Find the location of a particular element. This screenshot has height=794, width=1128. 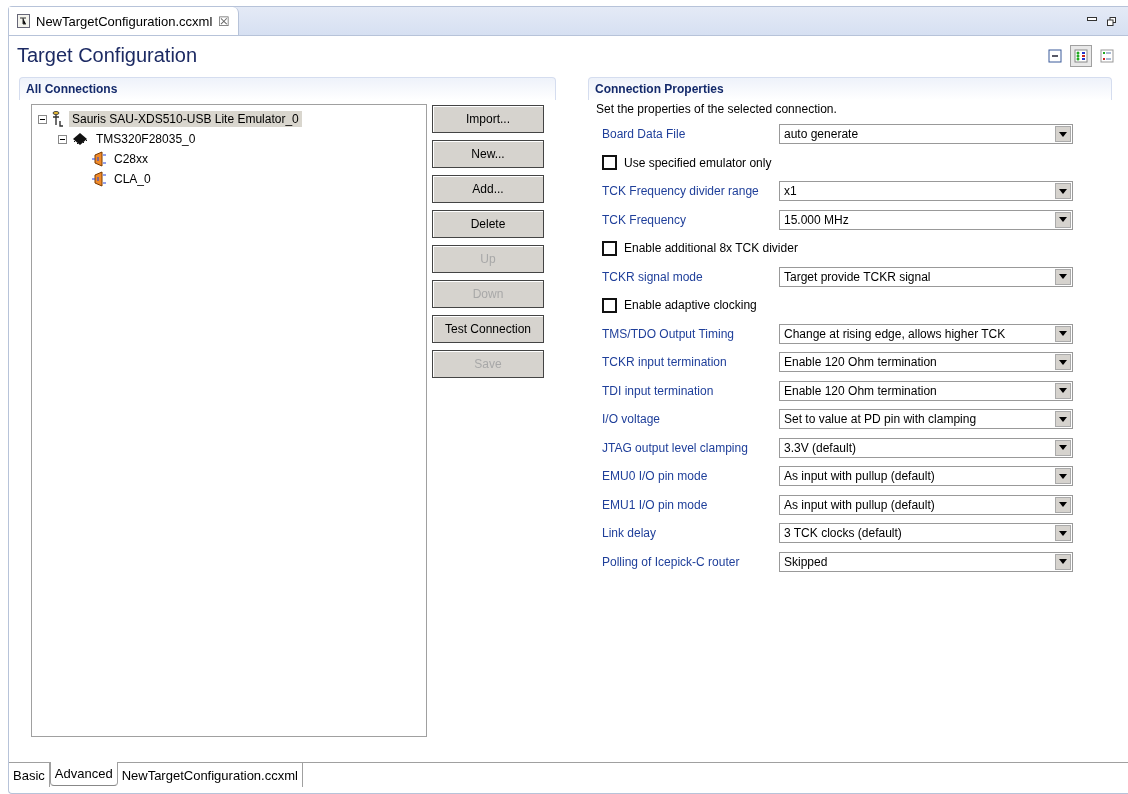

editor-tab-title: NewTargetConfiguration.ccxml is located at coordinates (124, 21).